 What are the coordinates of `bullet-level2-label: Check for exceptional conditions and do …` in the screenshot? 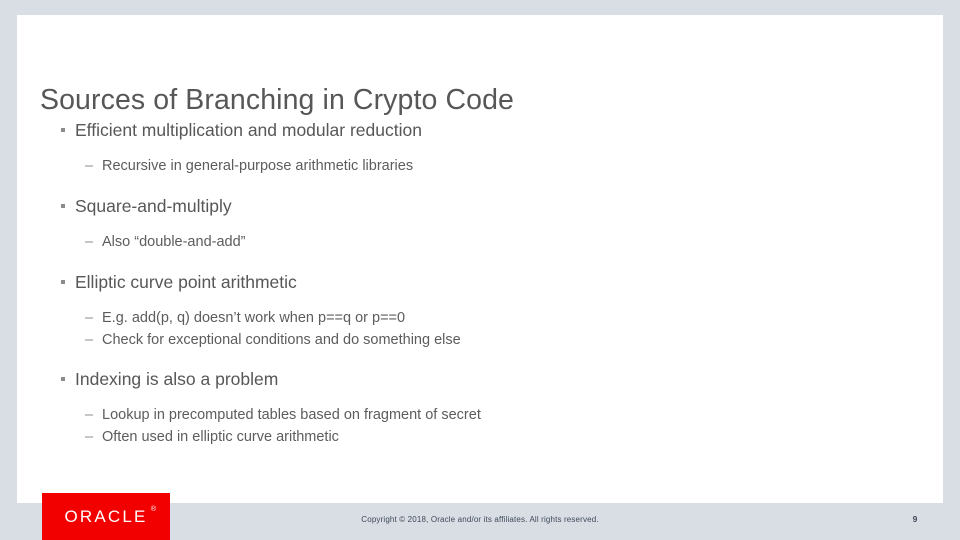 It's located at (281, 340).